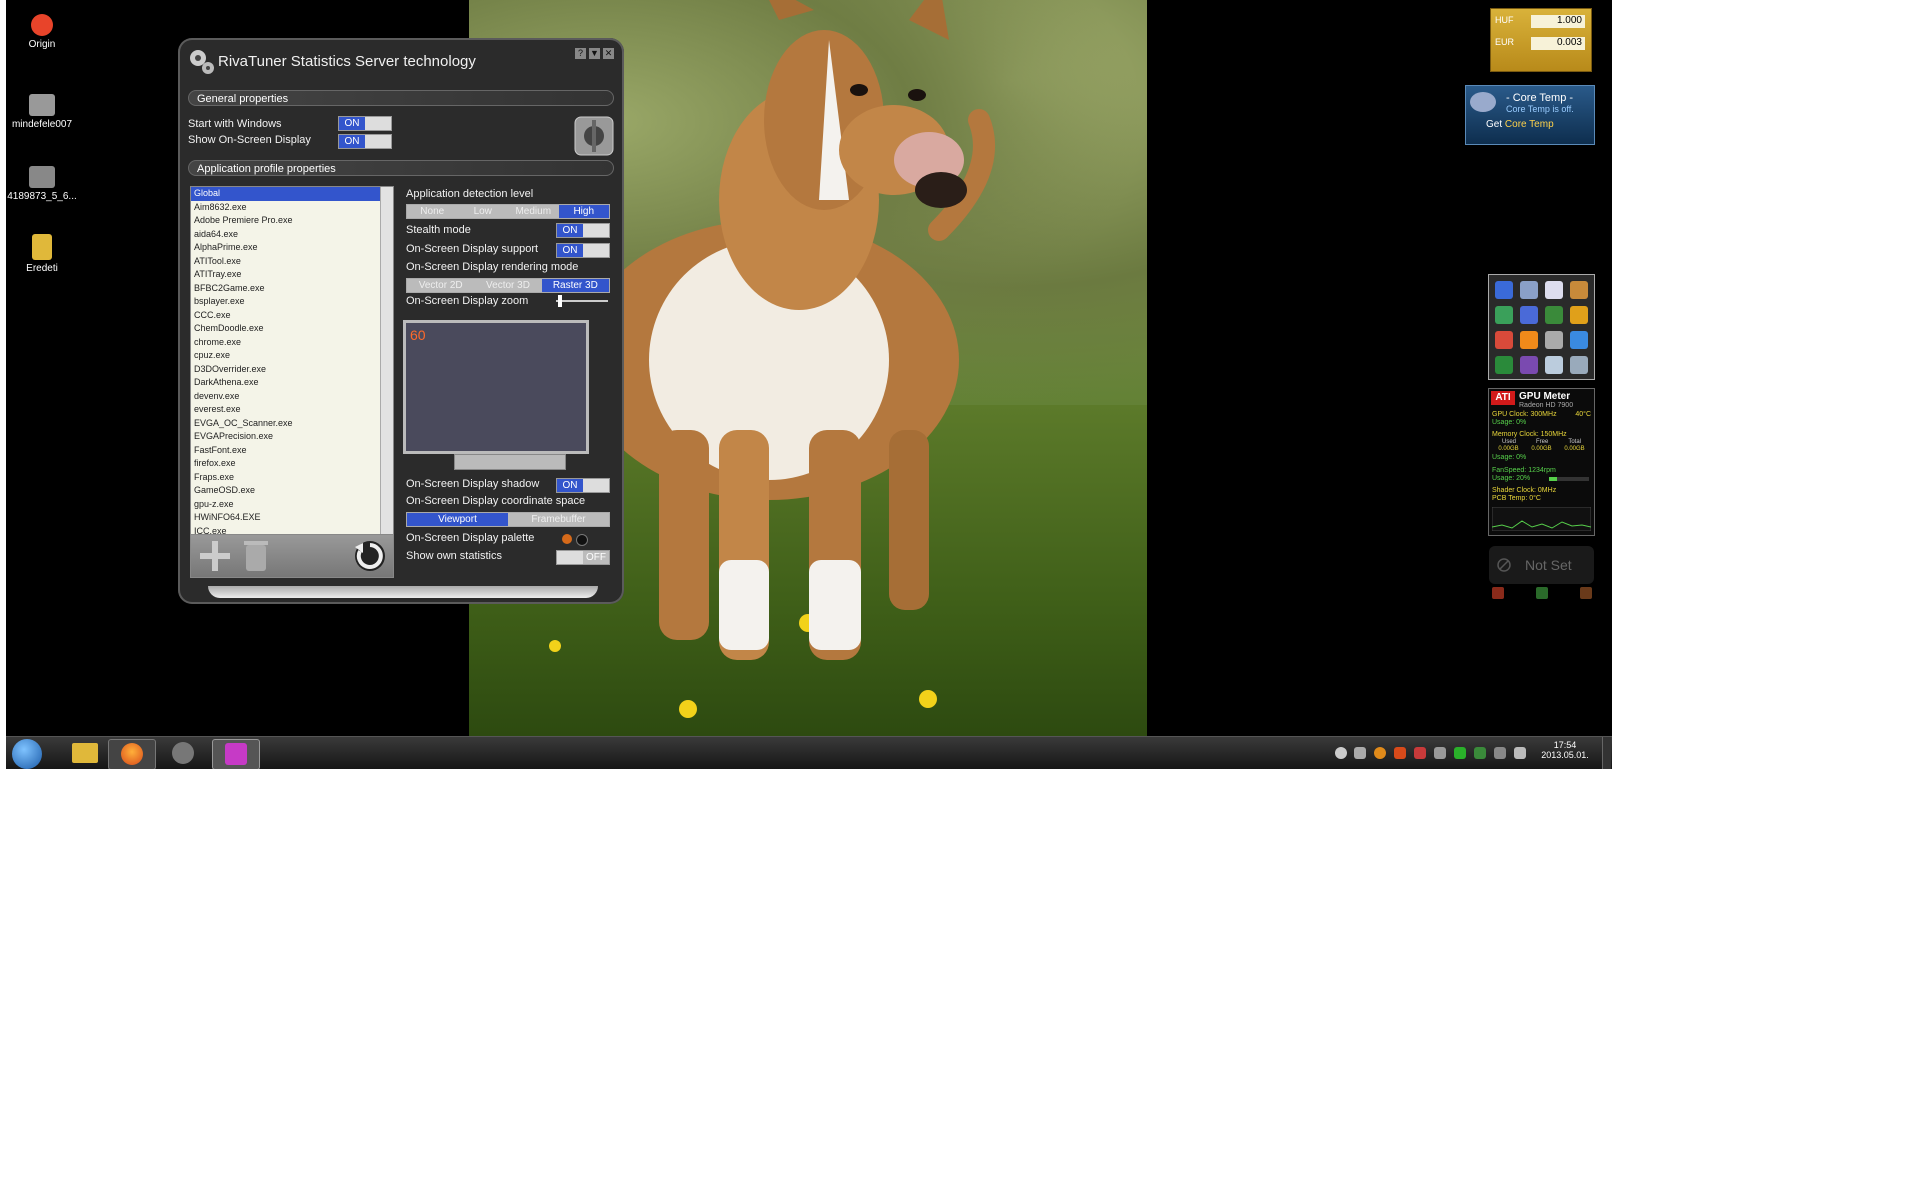 This screenshot has width=1920, height=1200. I want to click on app-list-item: firefox.exe, so click(292, 464).